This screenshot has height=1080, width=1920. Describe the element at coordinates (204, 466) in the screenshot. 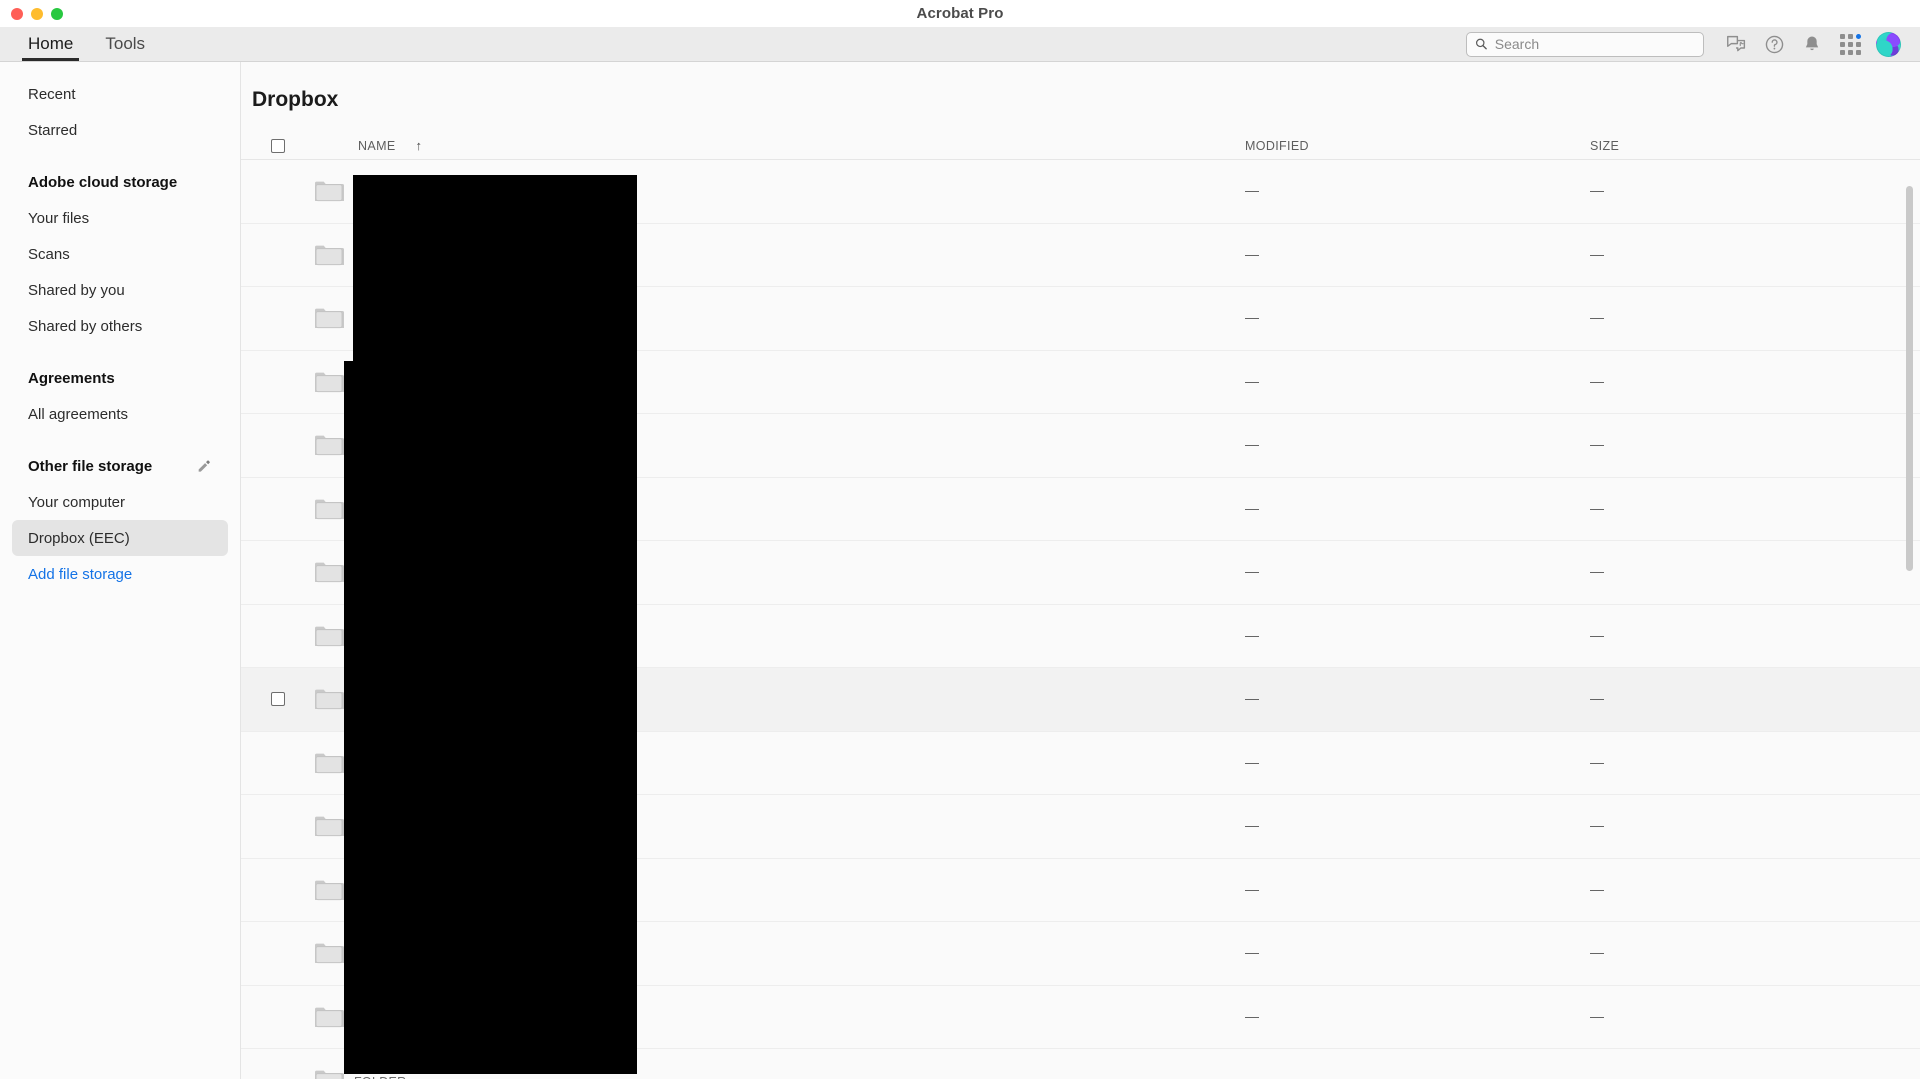

I see `pencil-edit-icon` at that location.